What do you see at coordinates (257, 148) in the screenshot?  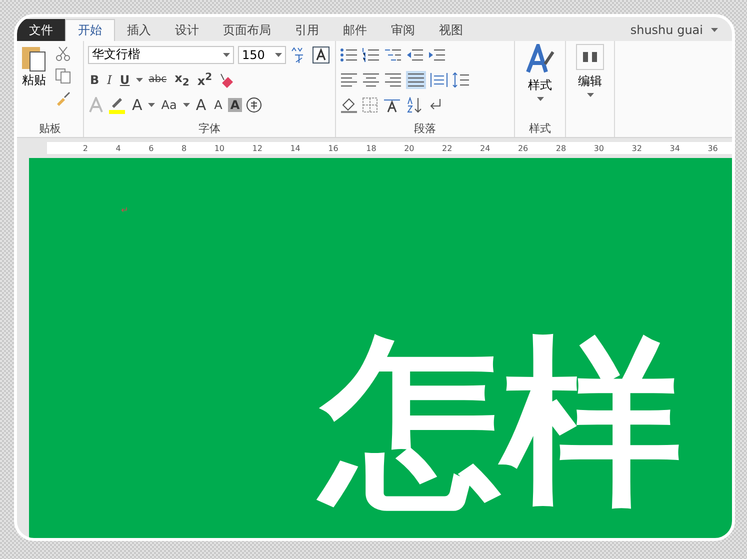 I see `ruler-number: 12` at bounding box center [257, 148].